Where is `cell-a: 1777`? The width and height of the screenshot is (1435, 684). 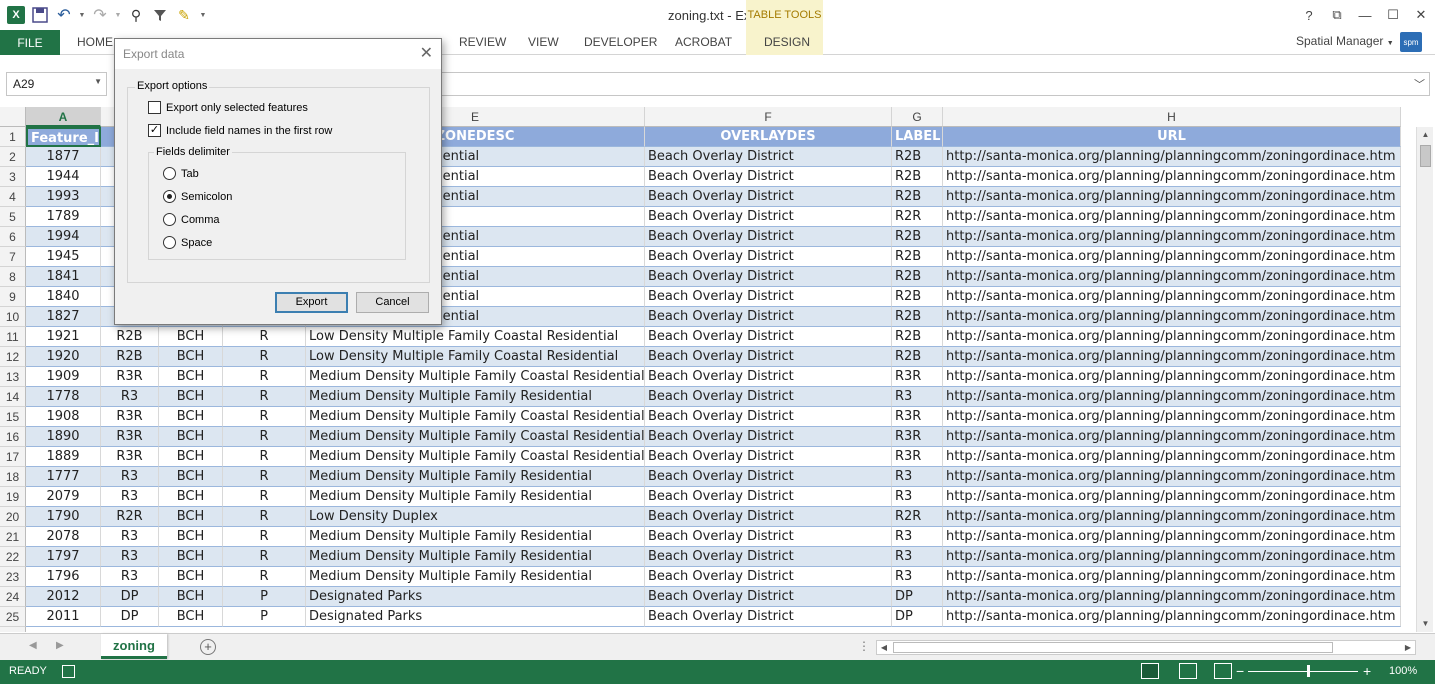
cell-a: 1777 is located at coordinates (63, 477).